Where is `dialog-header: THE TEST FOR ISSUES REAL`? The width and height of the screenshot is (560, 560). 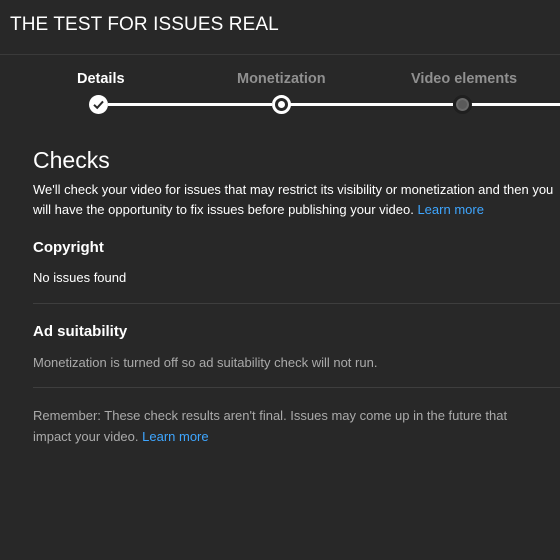 dialog-header: THE TEST FOR ISSUES REAL is located at coordinates (280, 27).